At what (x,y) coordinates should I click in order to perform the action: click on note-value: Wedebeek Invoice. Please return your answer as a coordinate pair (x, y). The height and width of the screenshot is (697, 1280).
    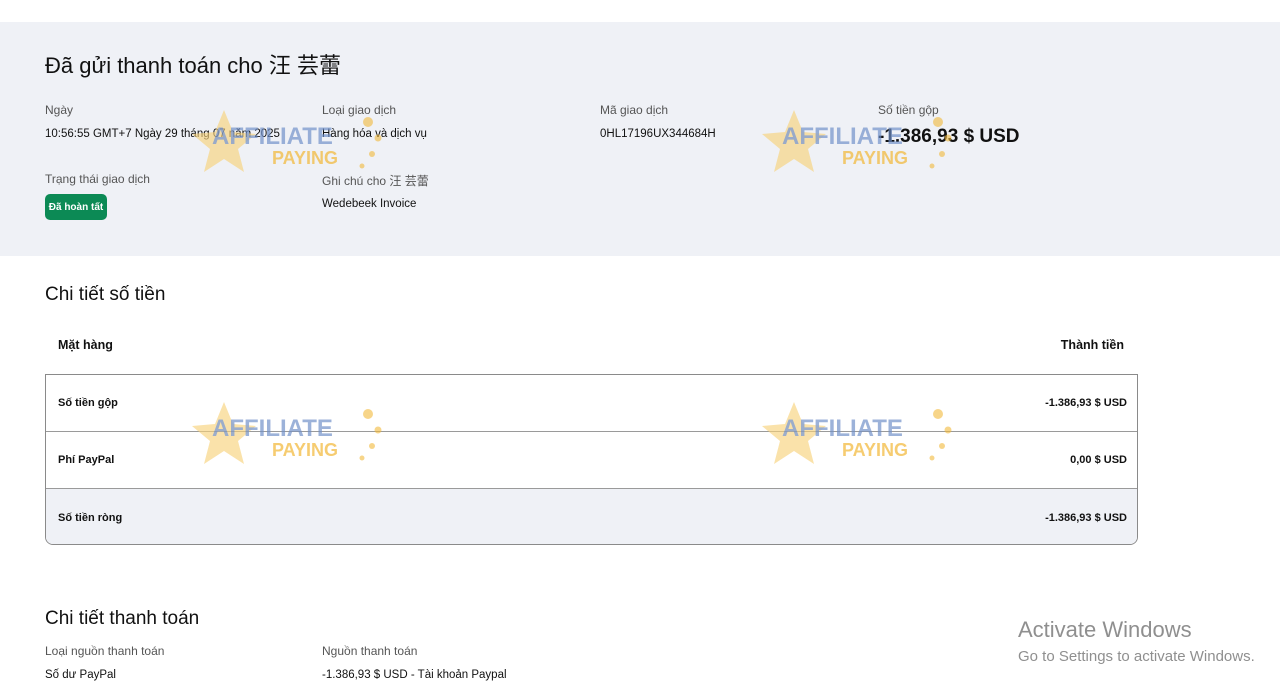
    Looking at the image, I should click on (369, 204).